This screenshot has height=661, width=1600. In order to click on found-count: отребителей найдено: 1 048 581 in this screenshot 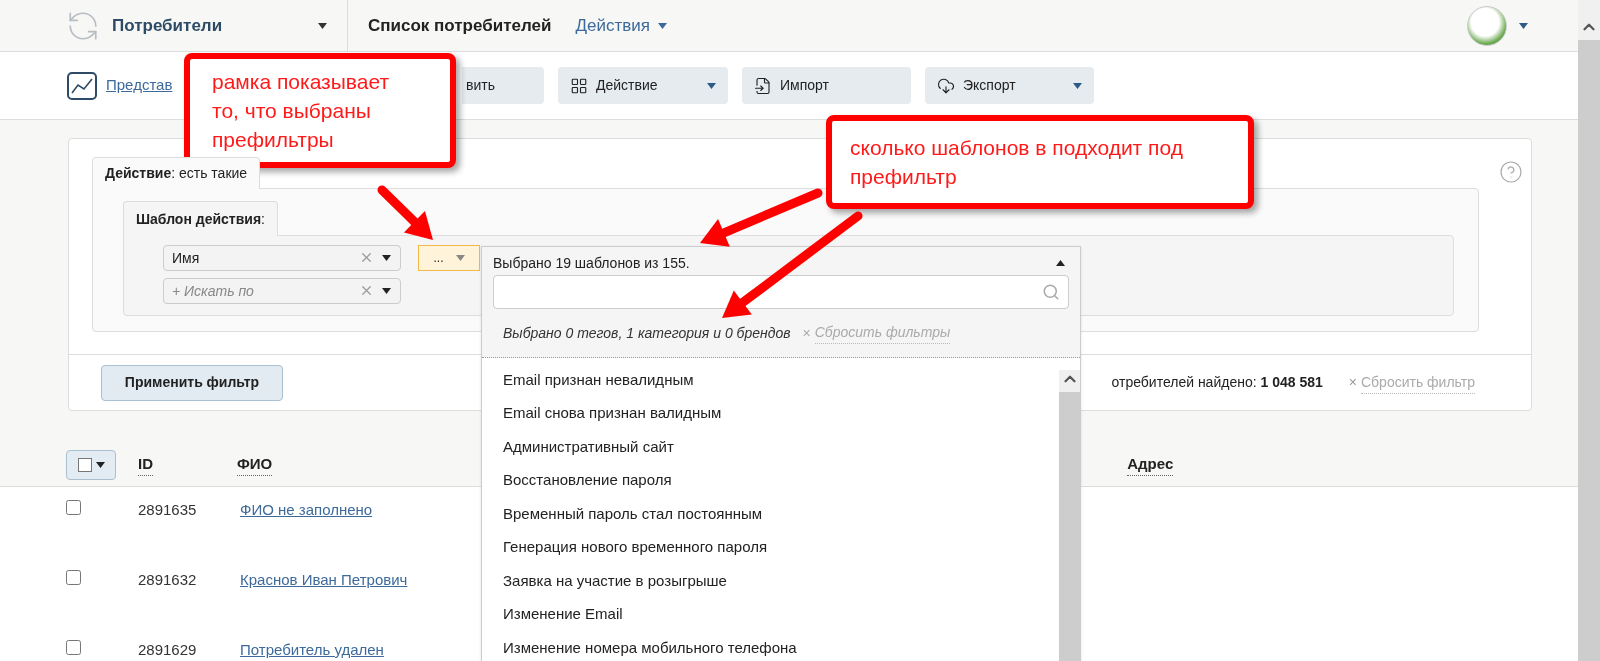, I will do `click(1217, 382)`.